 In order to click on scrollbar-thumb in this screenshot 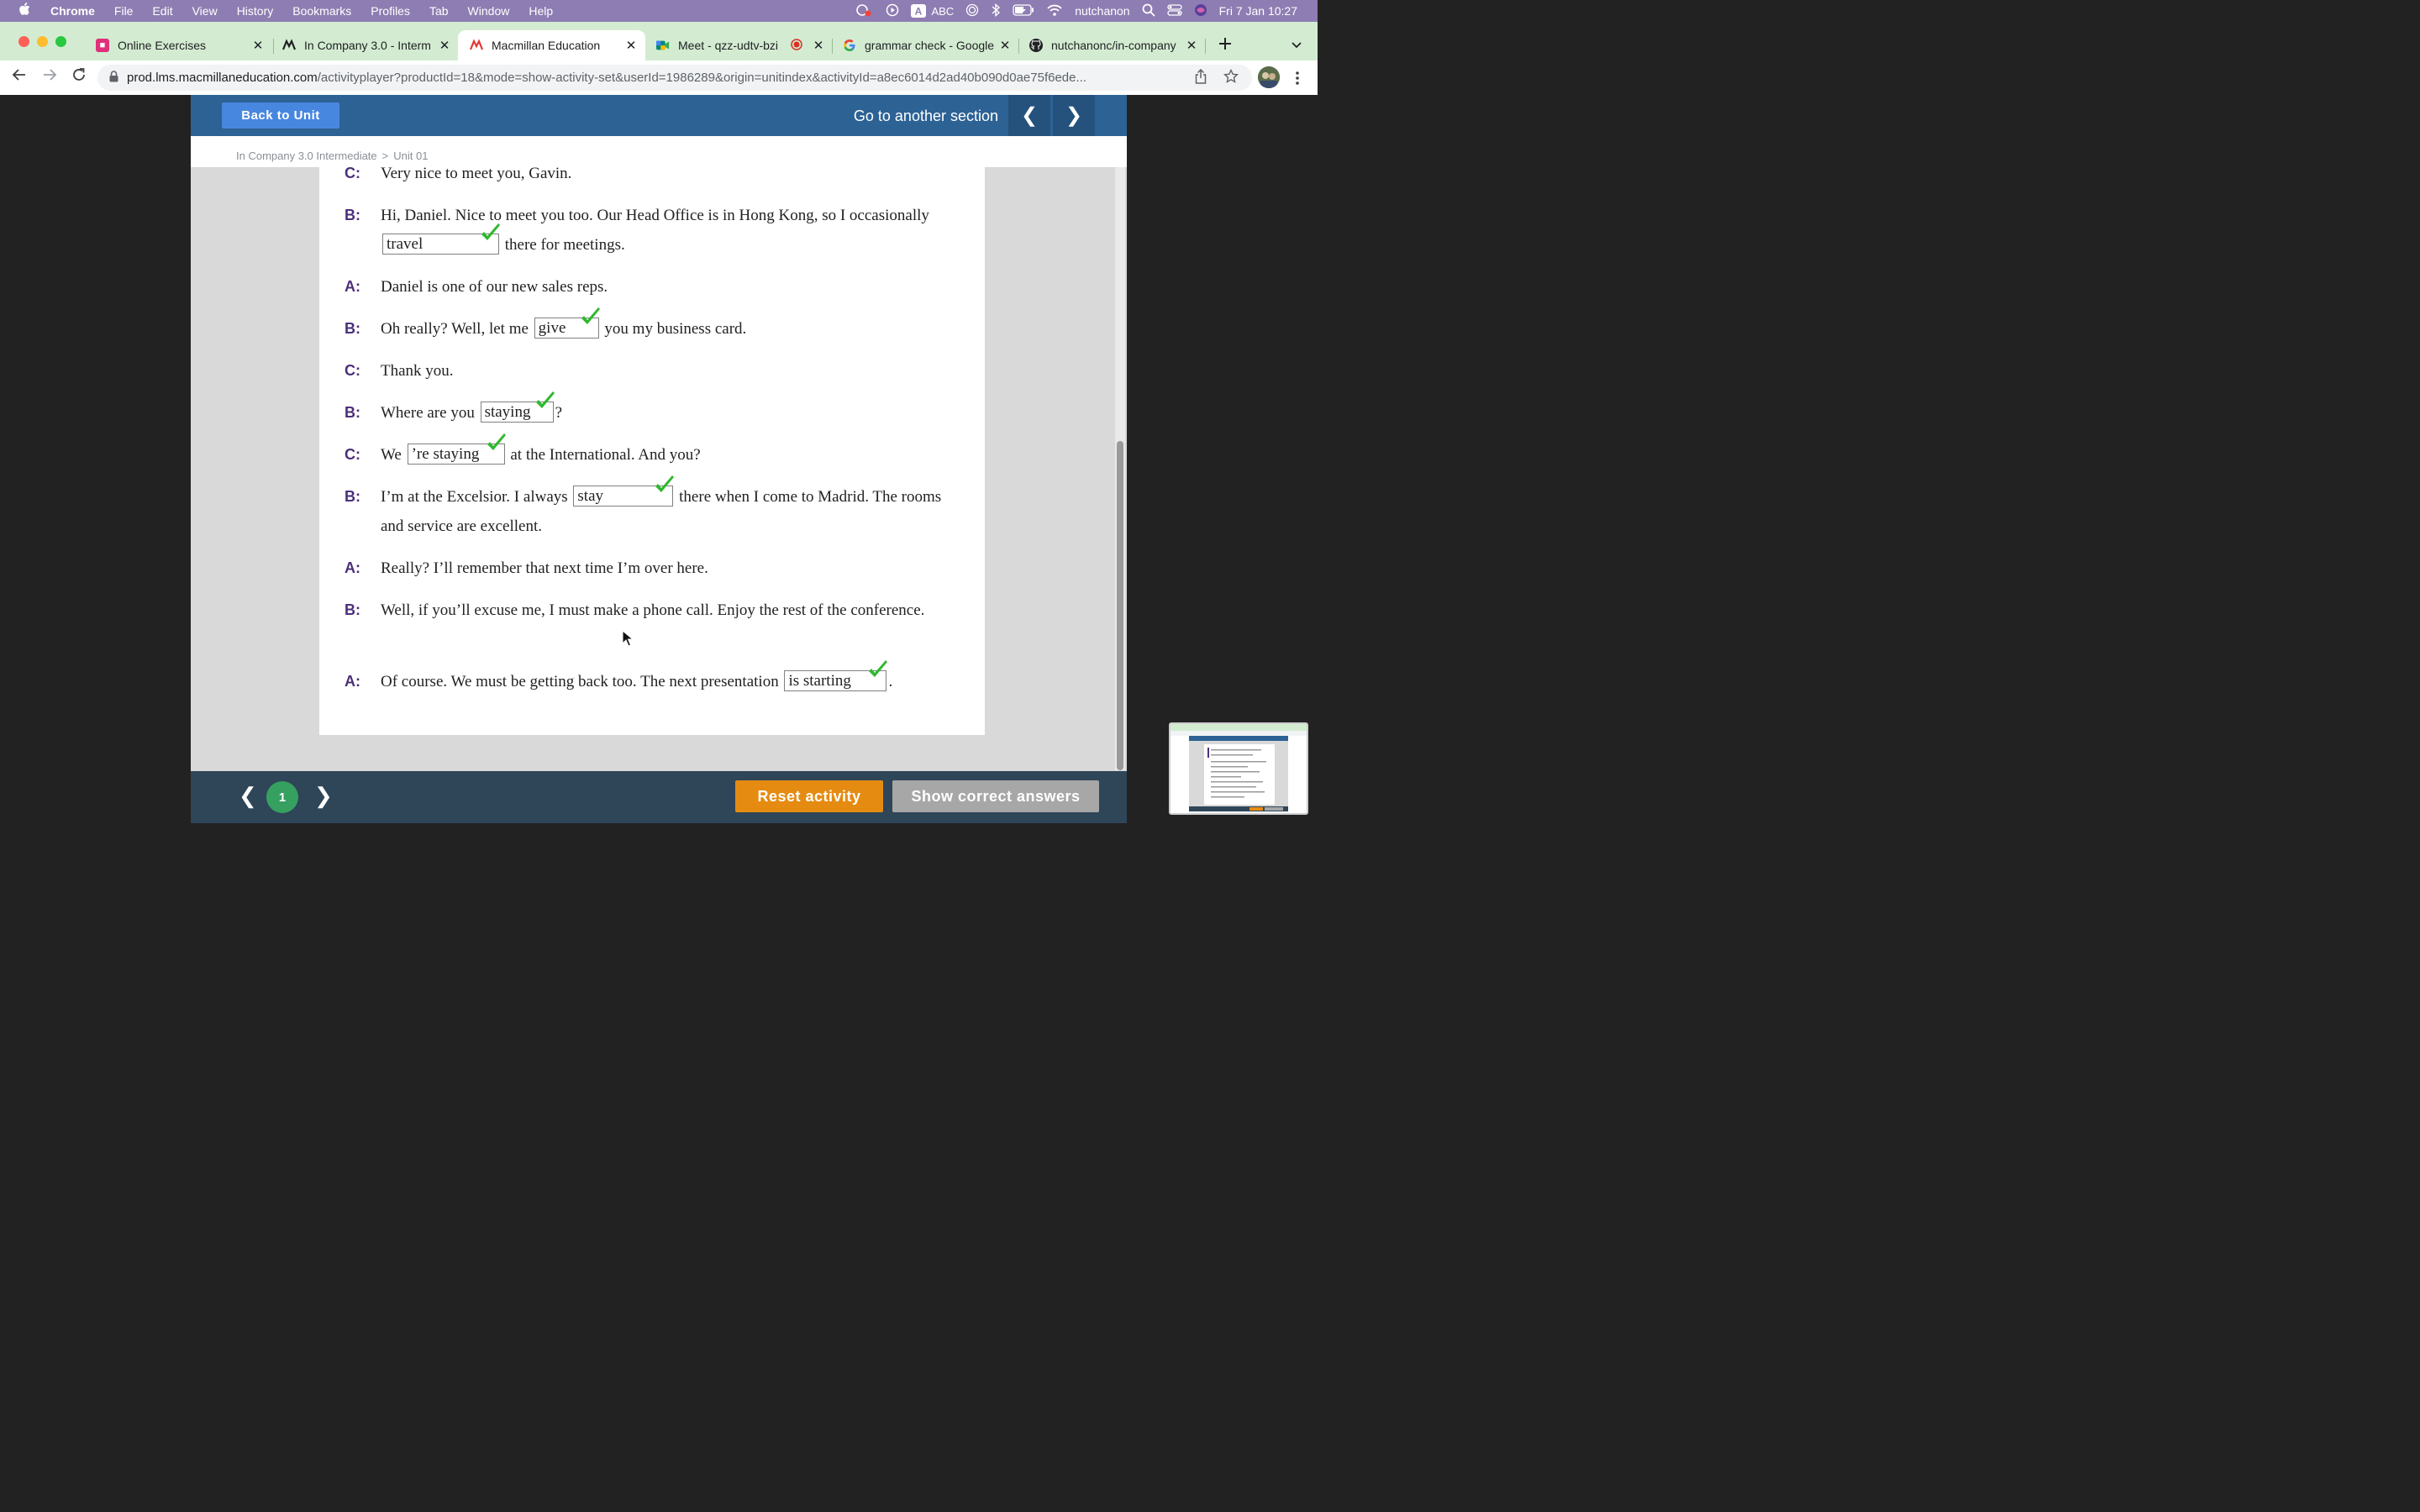, I will do `click(1120, 605)`.